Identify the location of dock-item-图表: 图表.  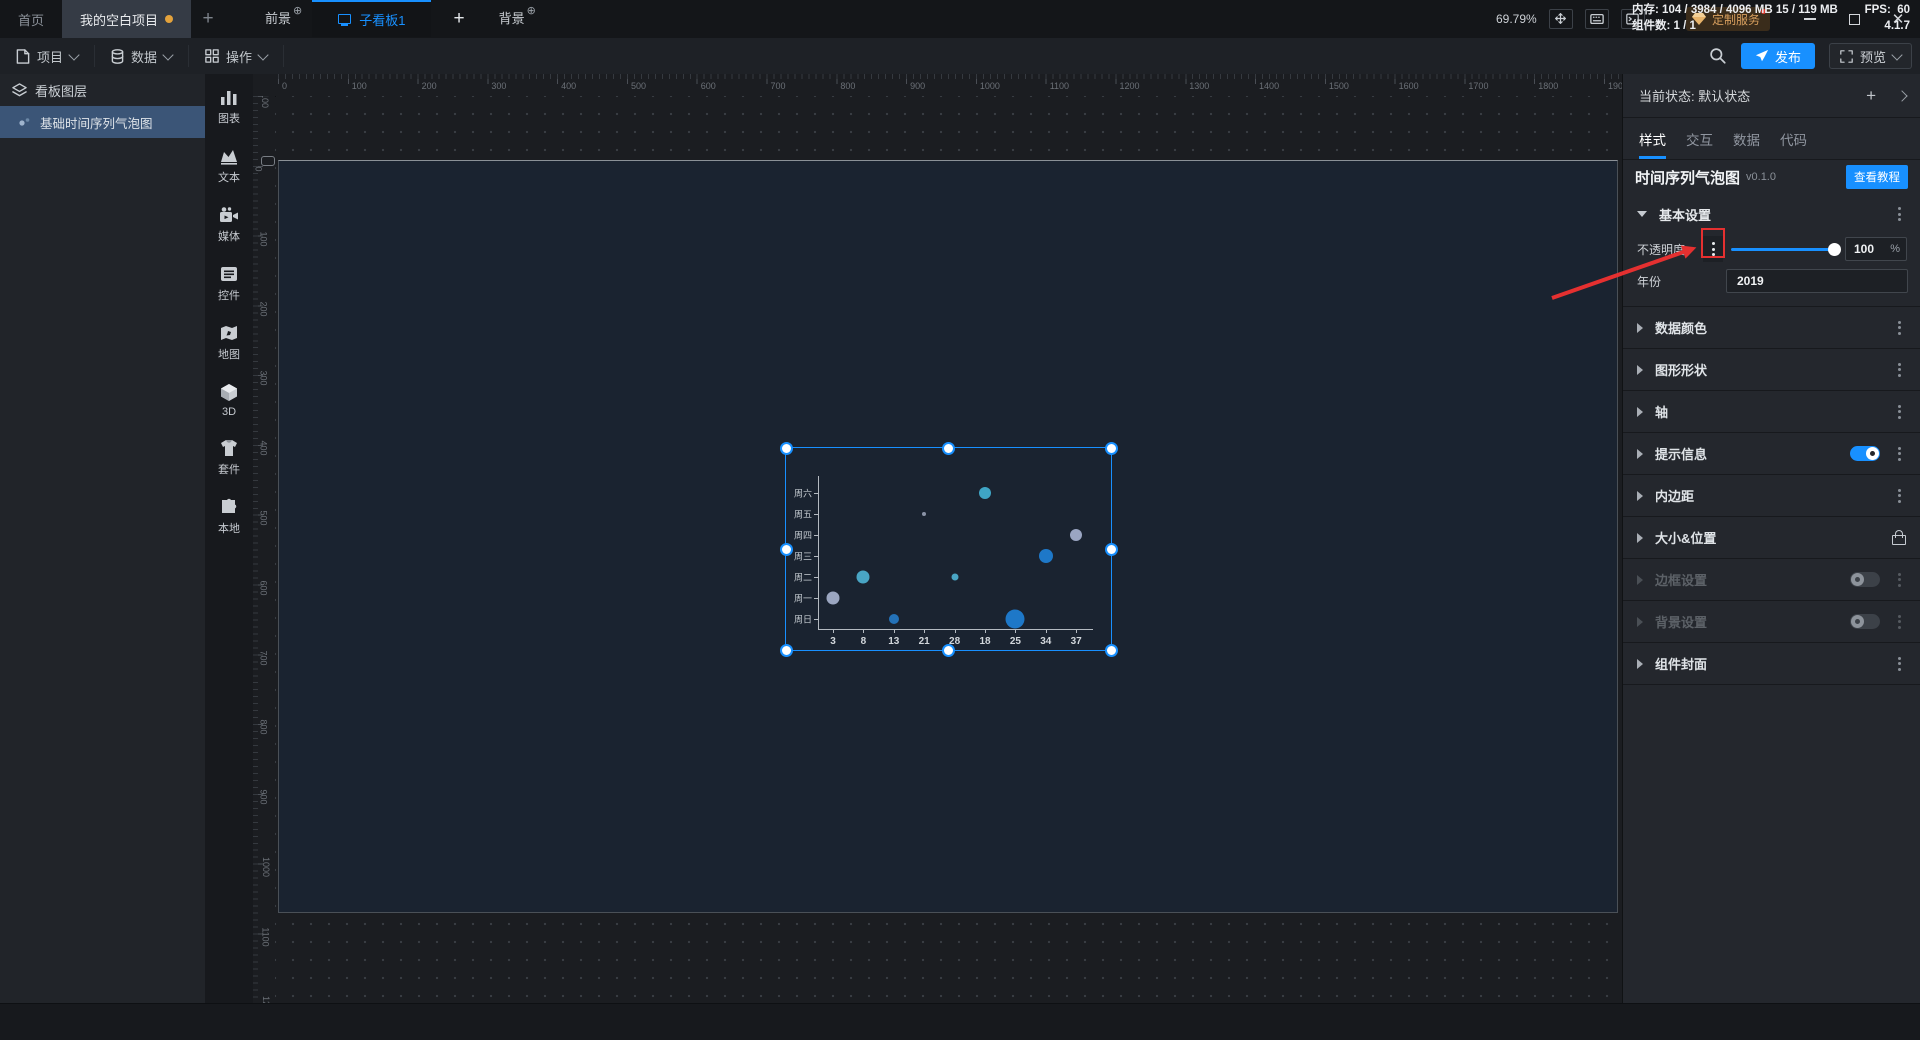
(229, 107).